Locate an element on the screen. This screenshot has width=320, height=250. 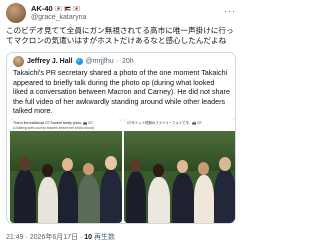
author-avatar is located at coordinates (16, 13).